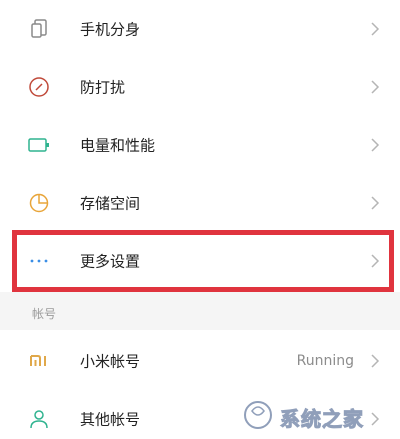  Describe the element at coordinates (39, 419) in the screenshot. I see `person-icon` at that location.